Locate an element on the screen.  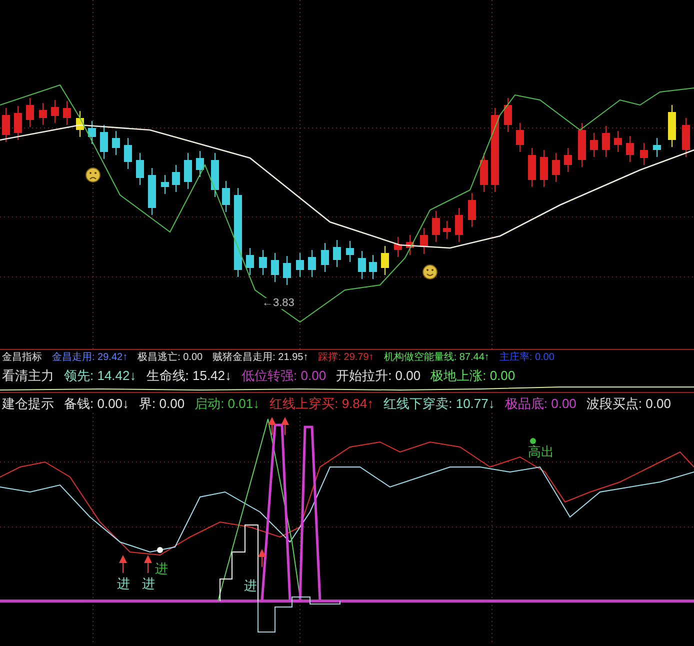
indicator-value: 极昌逃亡: 0.00 is located at coordinates (170, 357).